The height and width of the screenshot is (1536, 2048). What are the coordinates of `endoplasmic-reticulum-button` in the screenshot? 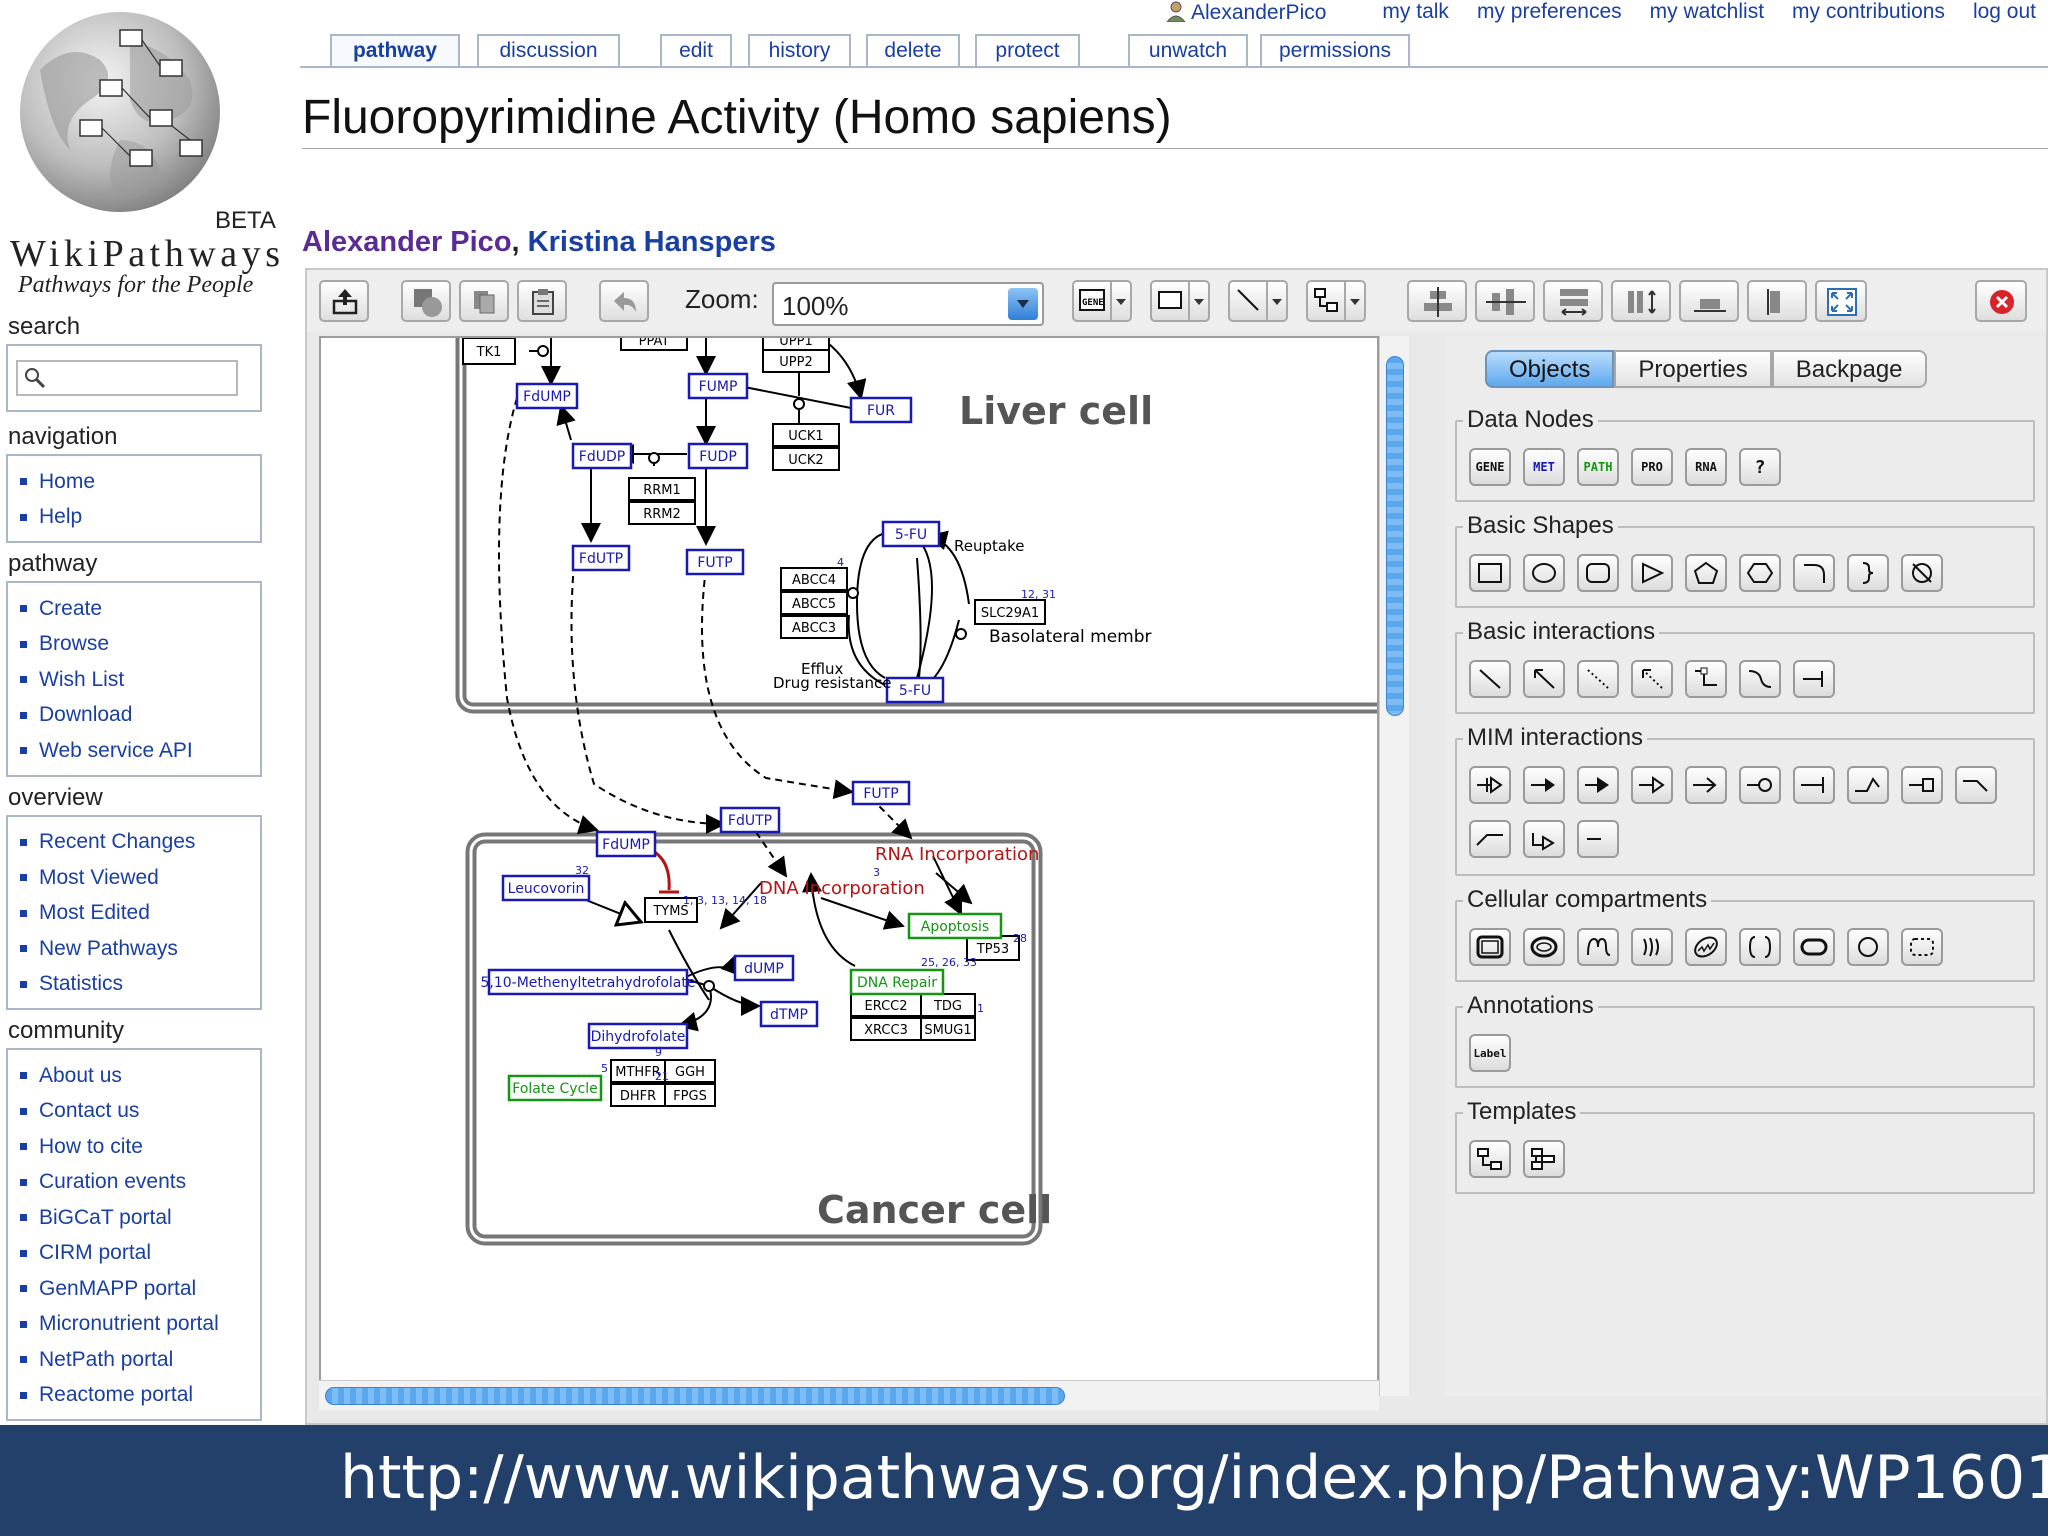 It's located at (1598, 947).